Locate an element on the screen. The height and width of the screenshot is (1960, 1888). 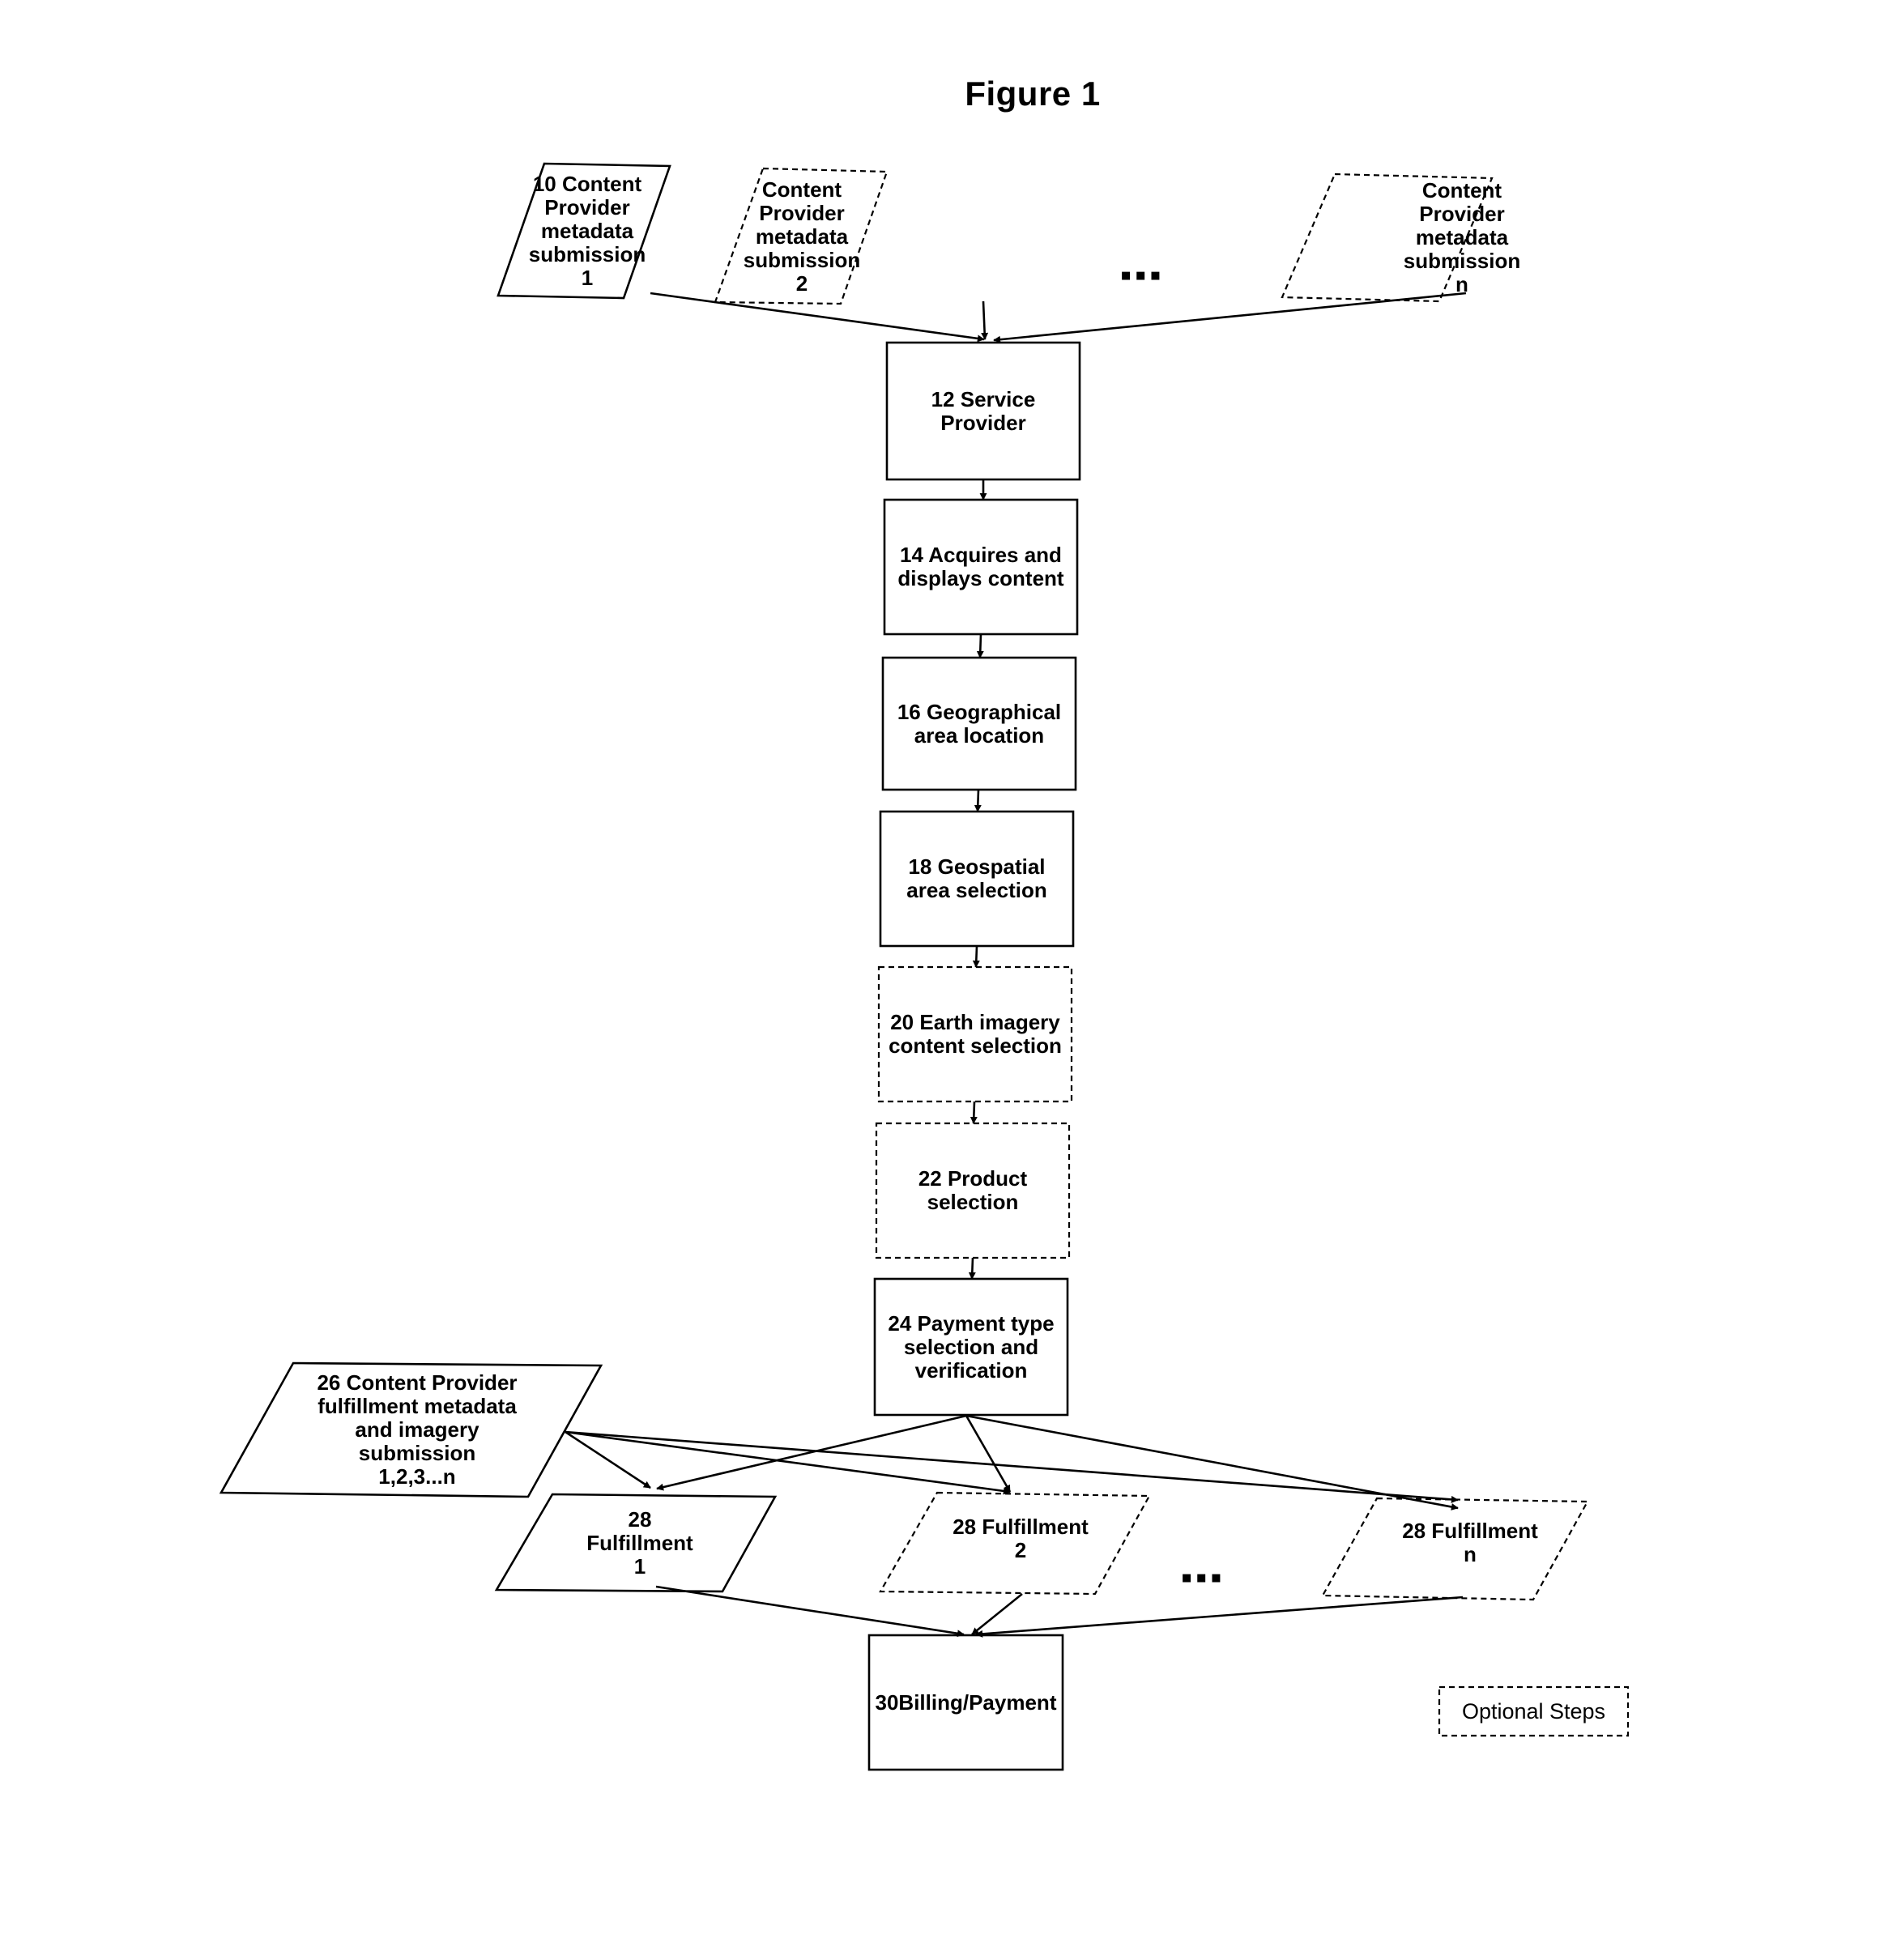
edge-n24-to-n28b is located at coordinates (988, 1454).